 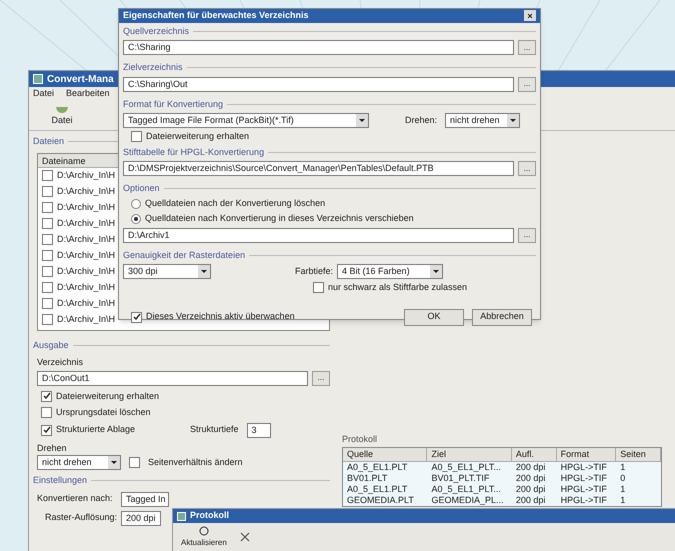 What do you see at coordinates (204, 537) in the screenshot?
I see `refresh-button: Aktualisieren` at bounding box center [204, 537].